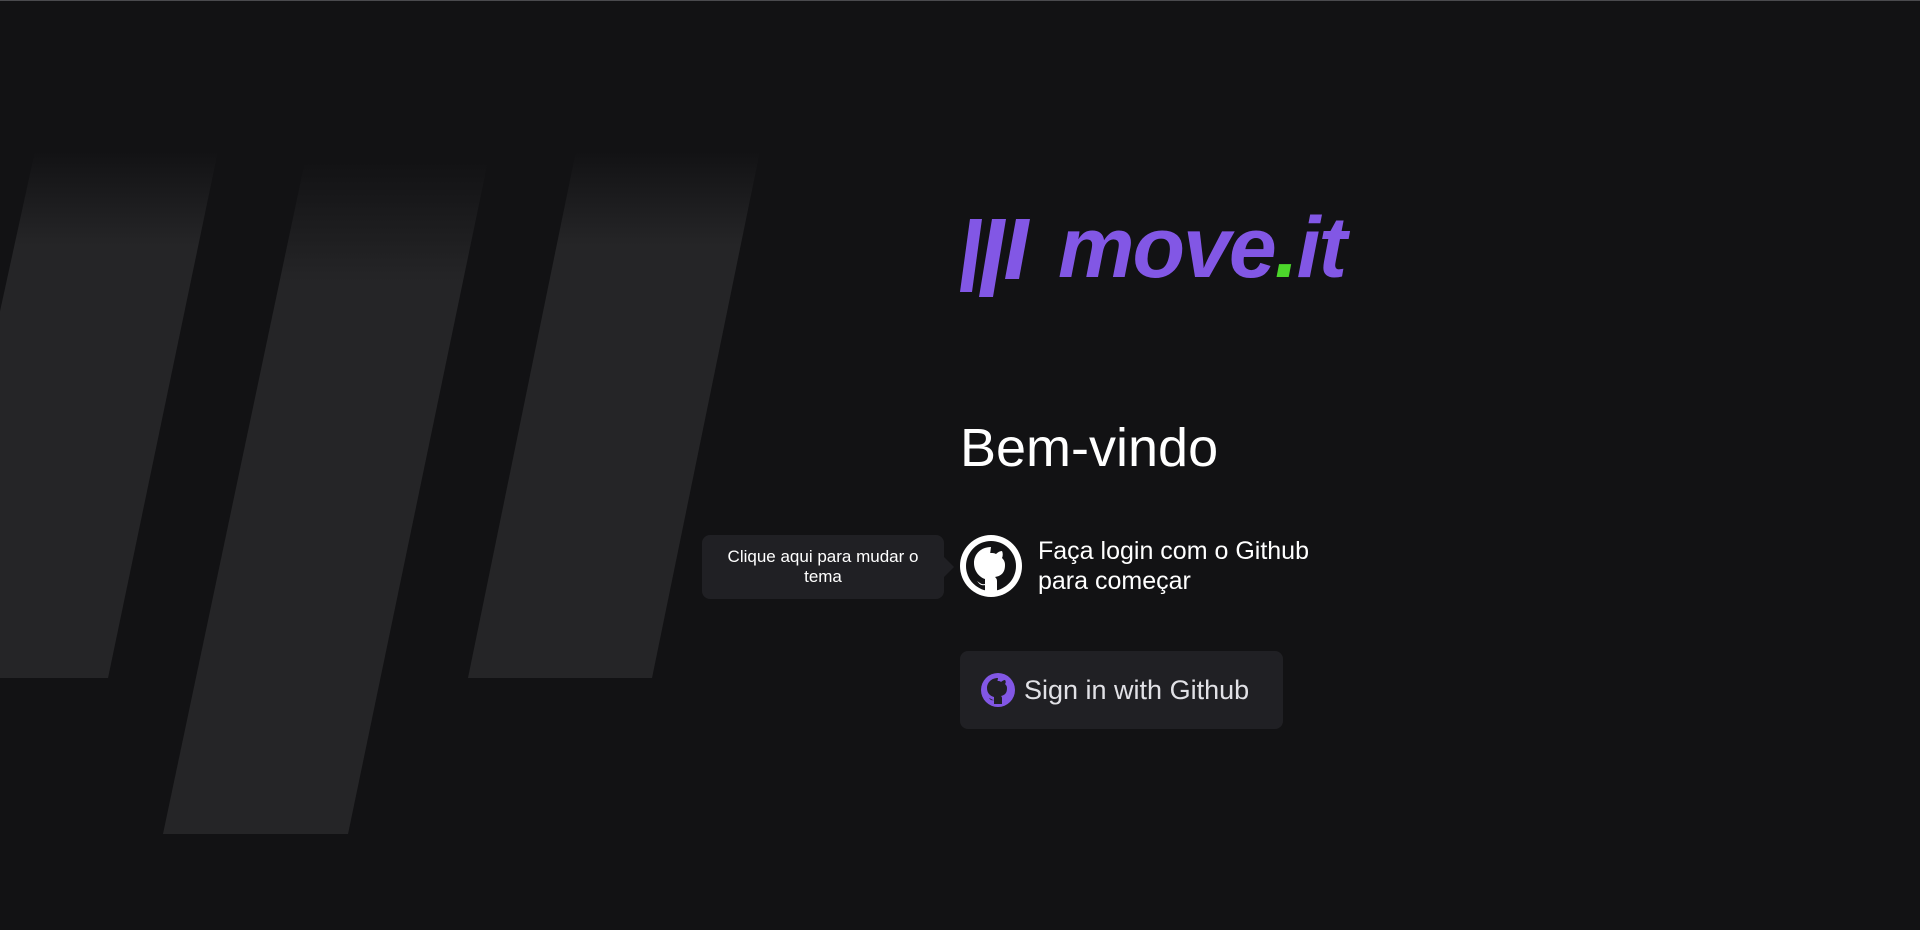 This screenshot has height=930, width=1920. I want to click on stripe-middle, so click(325, 497).